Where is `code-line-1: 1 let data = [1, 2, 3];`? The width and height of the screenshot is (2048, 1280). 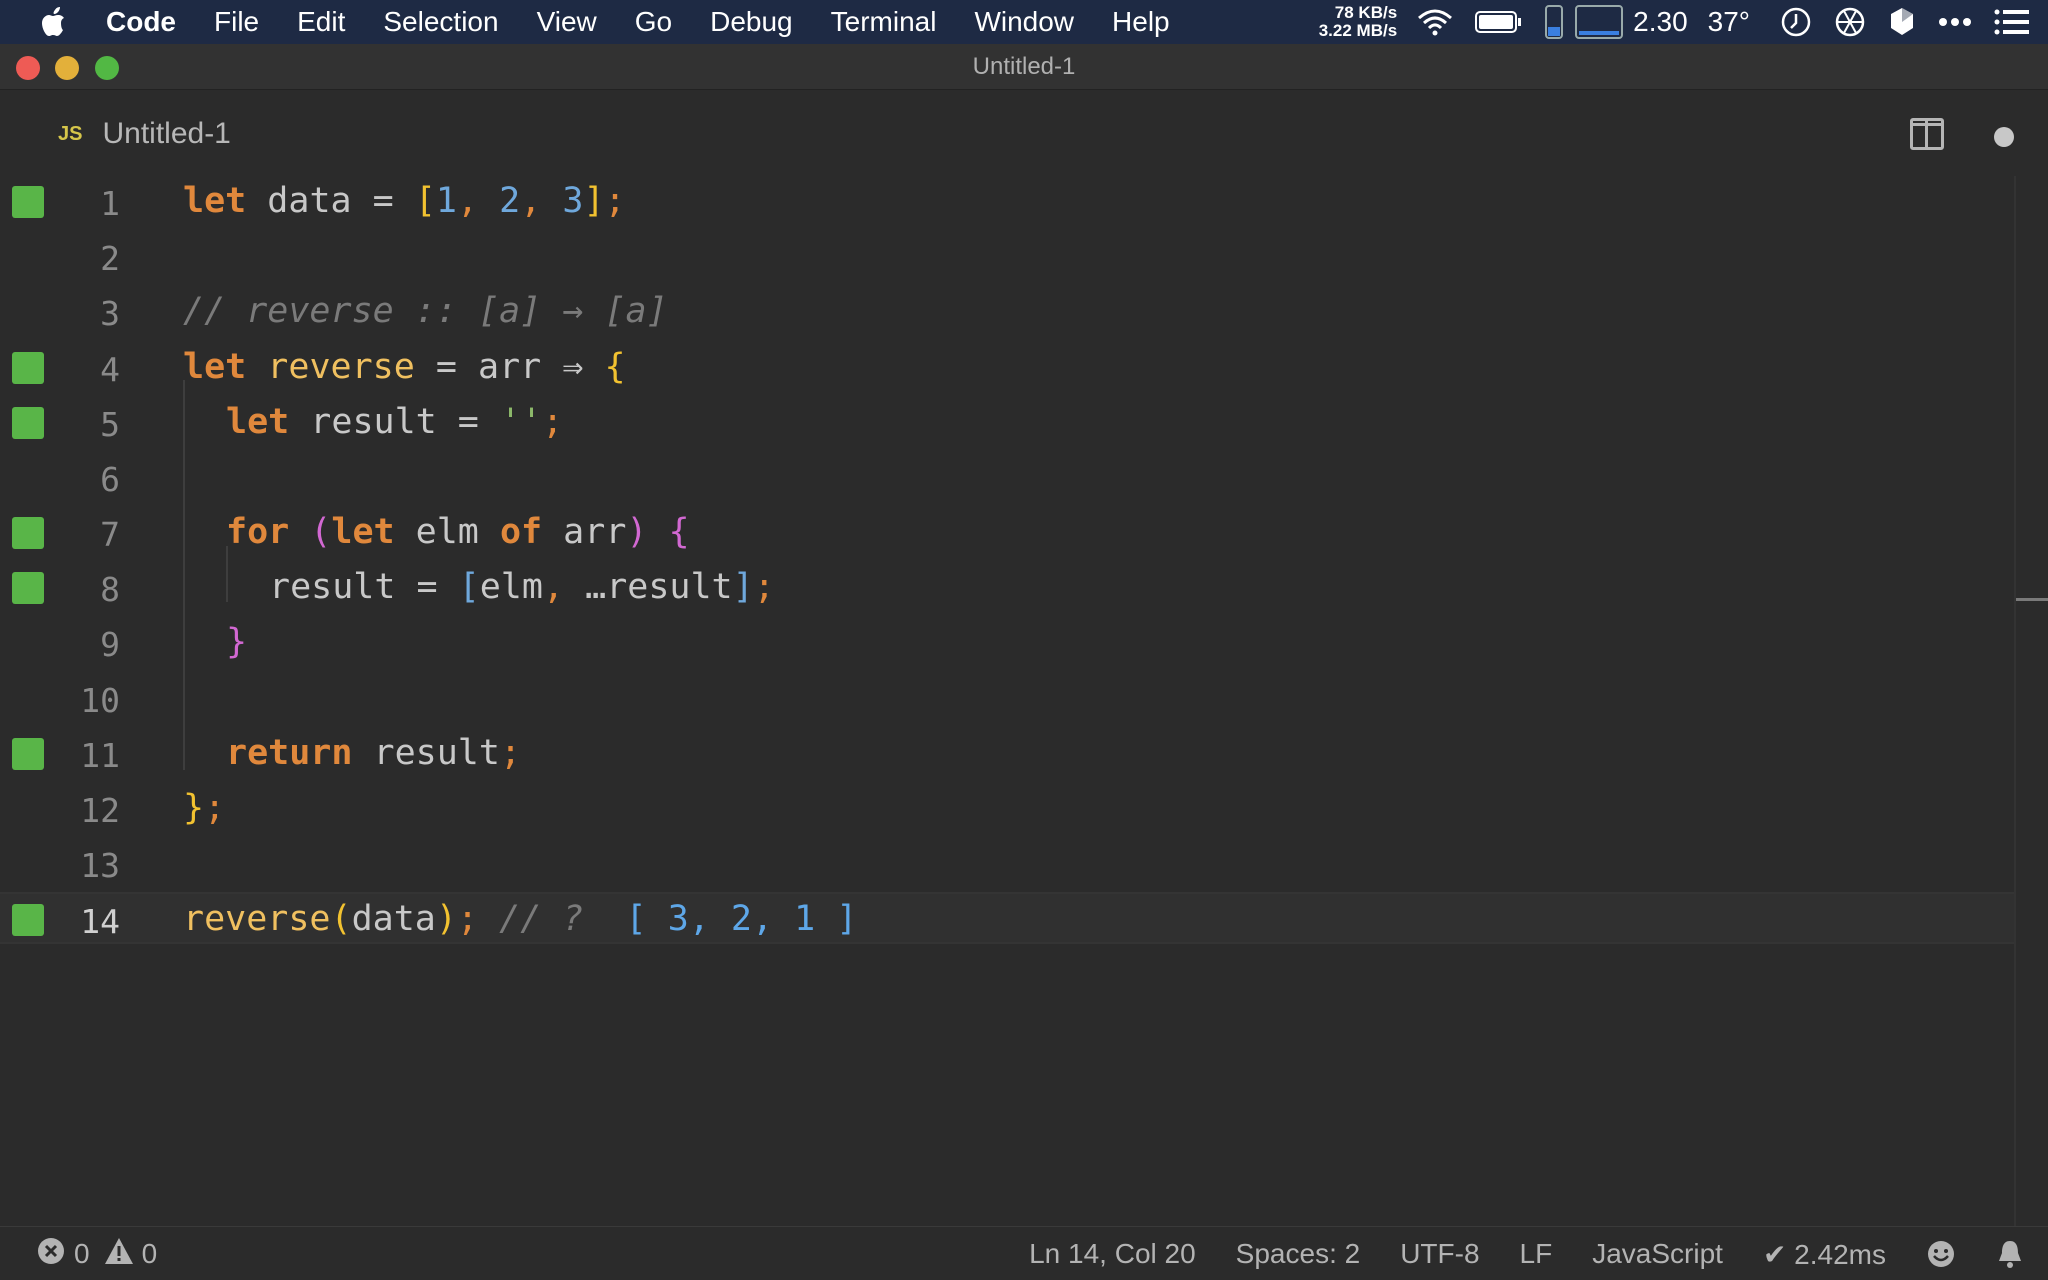 code-line-1: 1 let data = [1, 2, 3]; is located at coordinates (1007, 202).